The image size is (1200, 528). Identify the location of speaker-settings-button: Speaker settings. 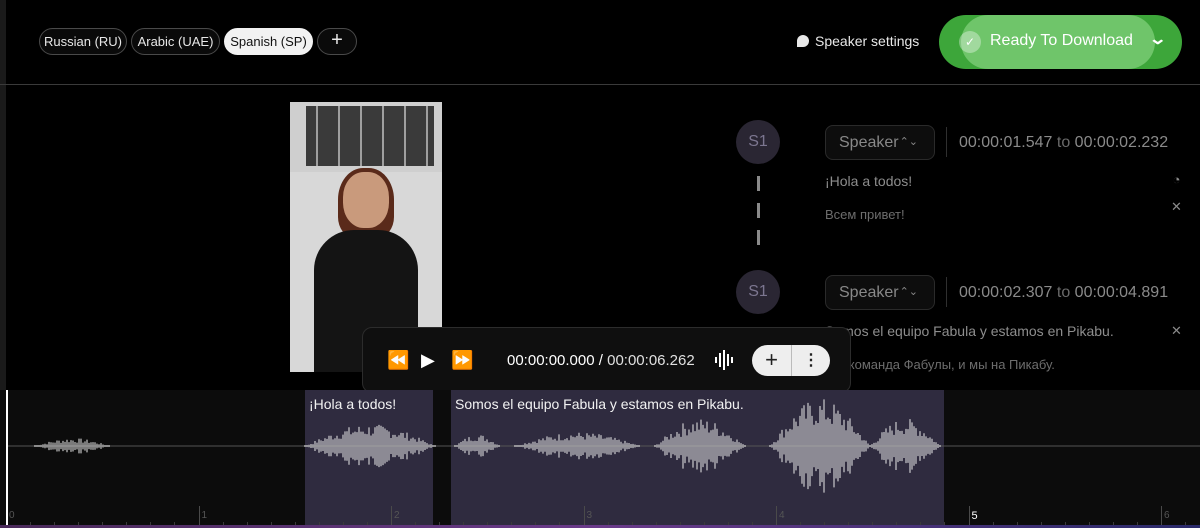
(858, 41).